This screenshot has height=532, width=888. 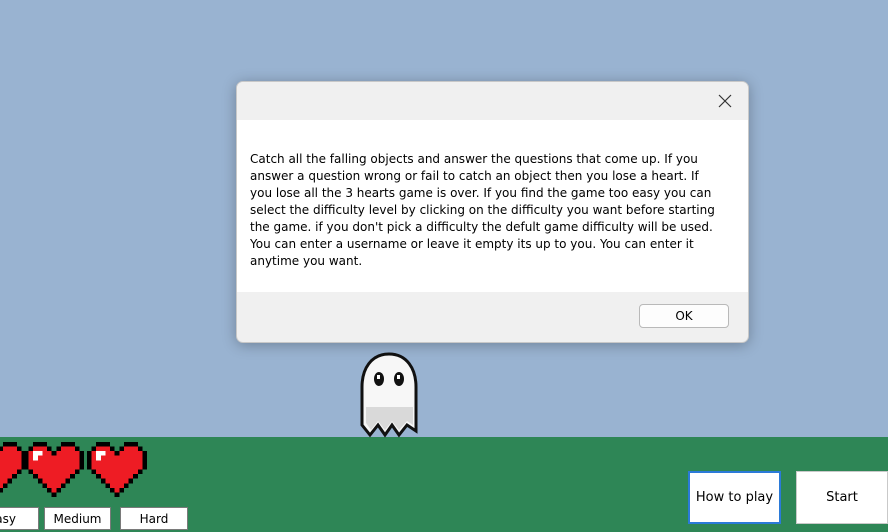 I want to click on medium-difficulty-button: Medium, so click(x=77, y=518).